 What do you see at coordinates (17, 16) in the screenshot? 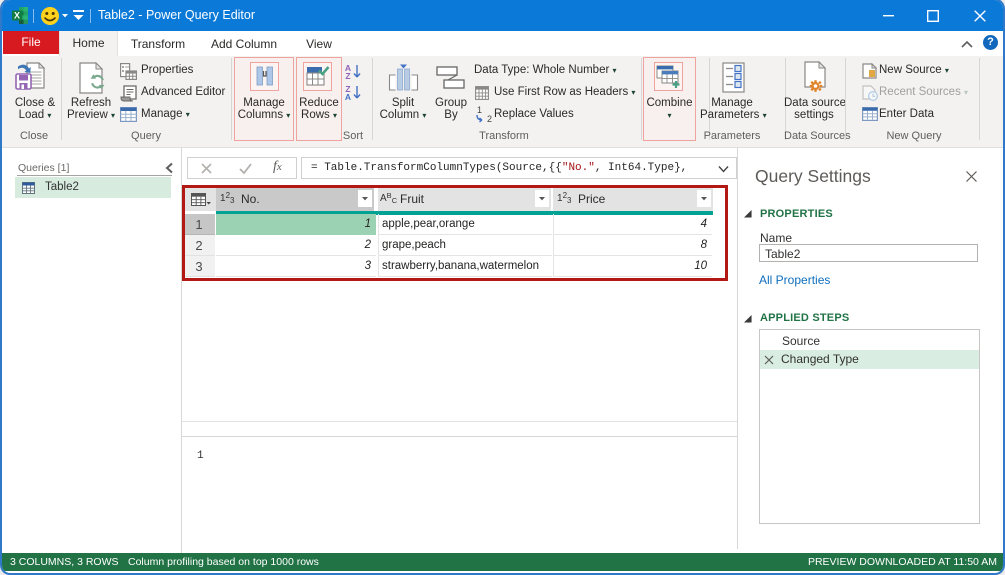
I see `svg-text: X` at bounding box center [17, 16].